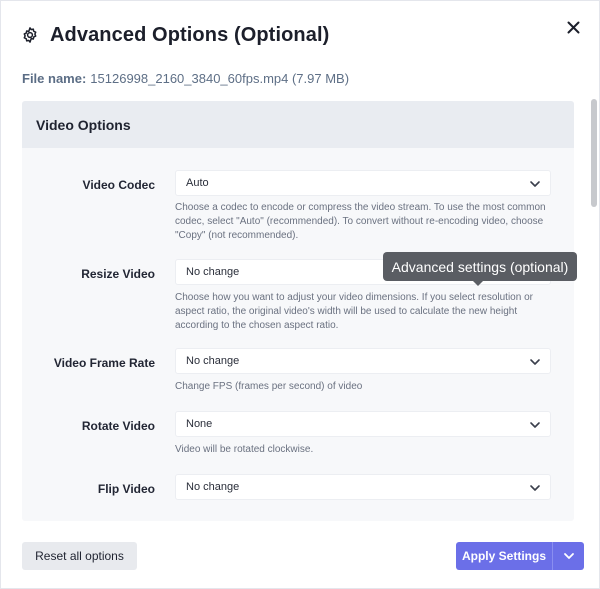  What do you see at coordinates (30, 35) in the screenshot?
I see `gear-icon` at bounding box center [30, 35].